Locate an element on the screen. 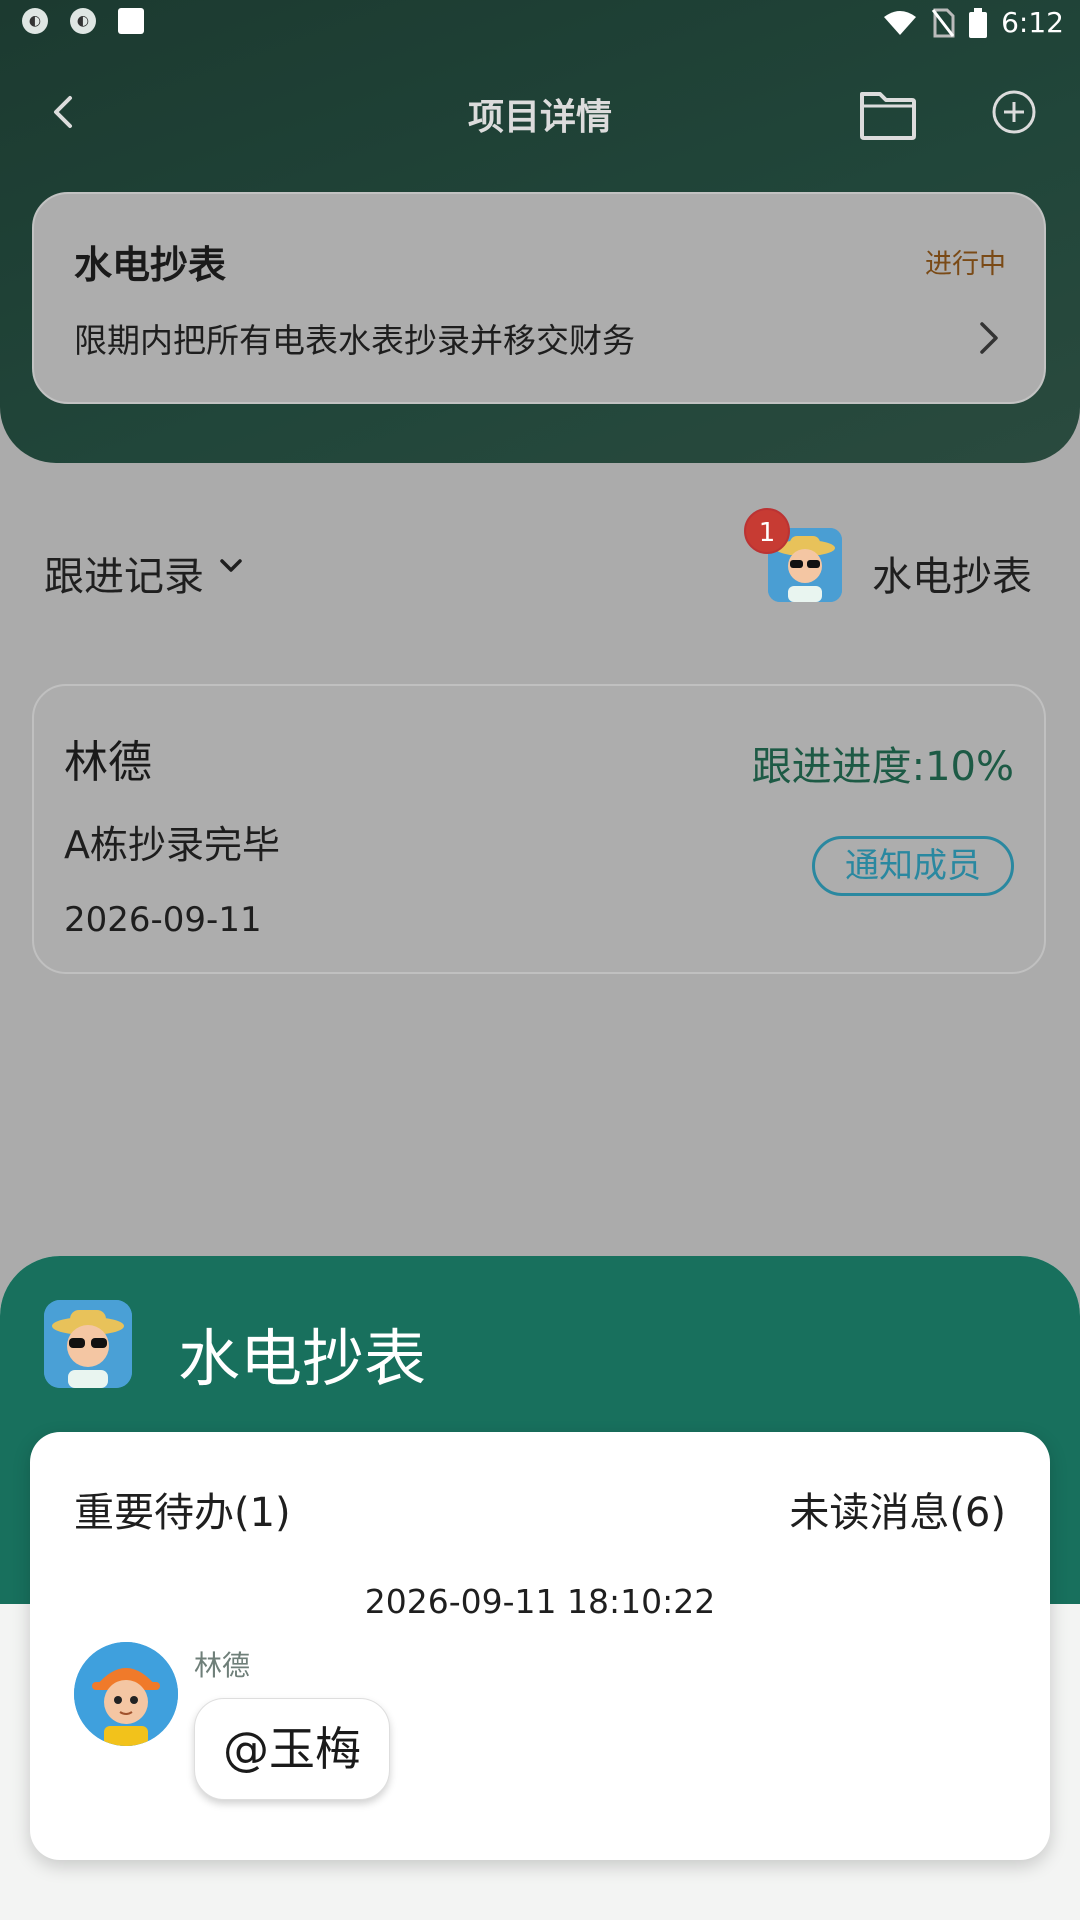 Image resolution: width=1080 pixels, height=1920 pixels. sheet-avatar is located at coordinates (88, 1344).